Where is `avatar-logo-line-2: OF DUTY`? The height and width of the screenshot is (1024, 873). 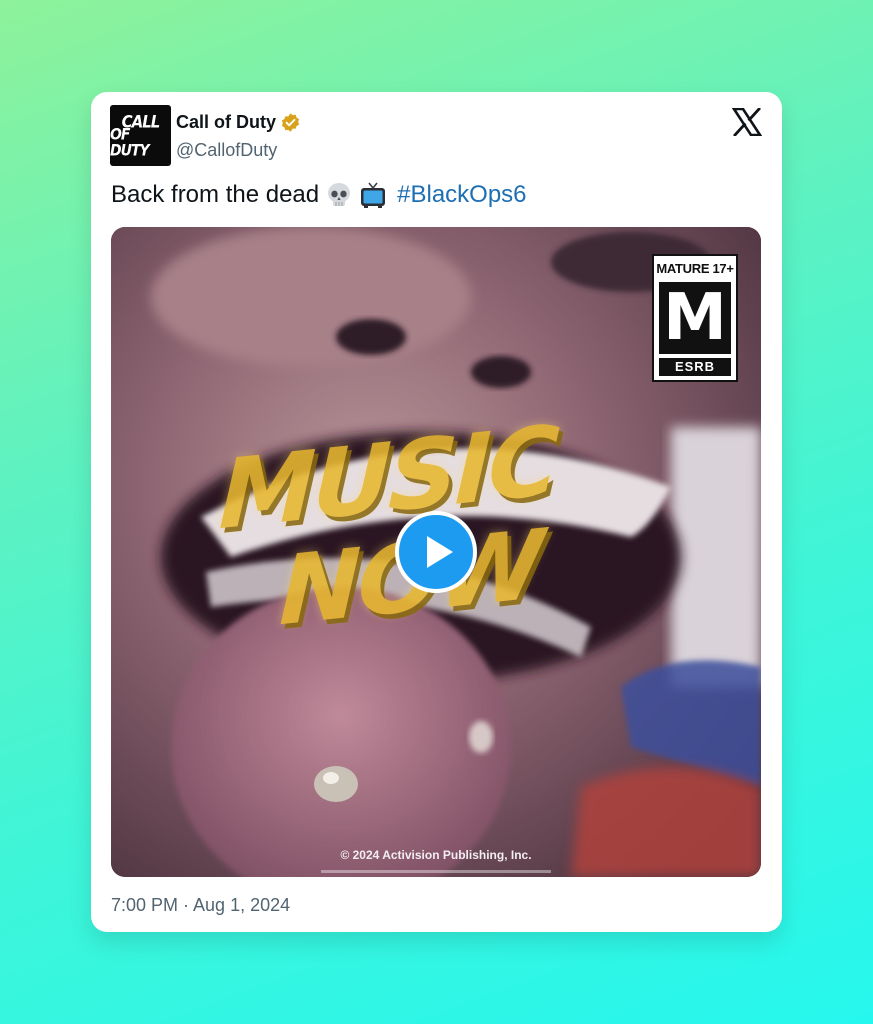
avatar-logo-line-2: OF DUTY is located at coordinates (130, 142).